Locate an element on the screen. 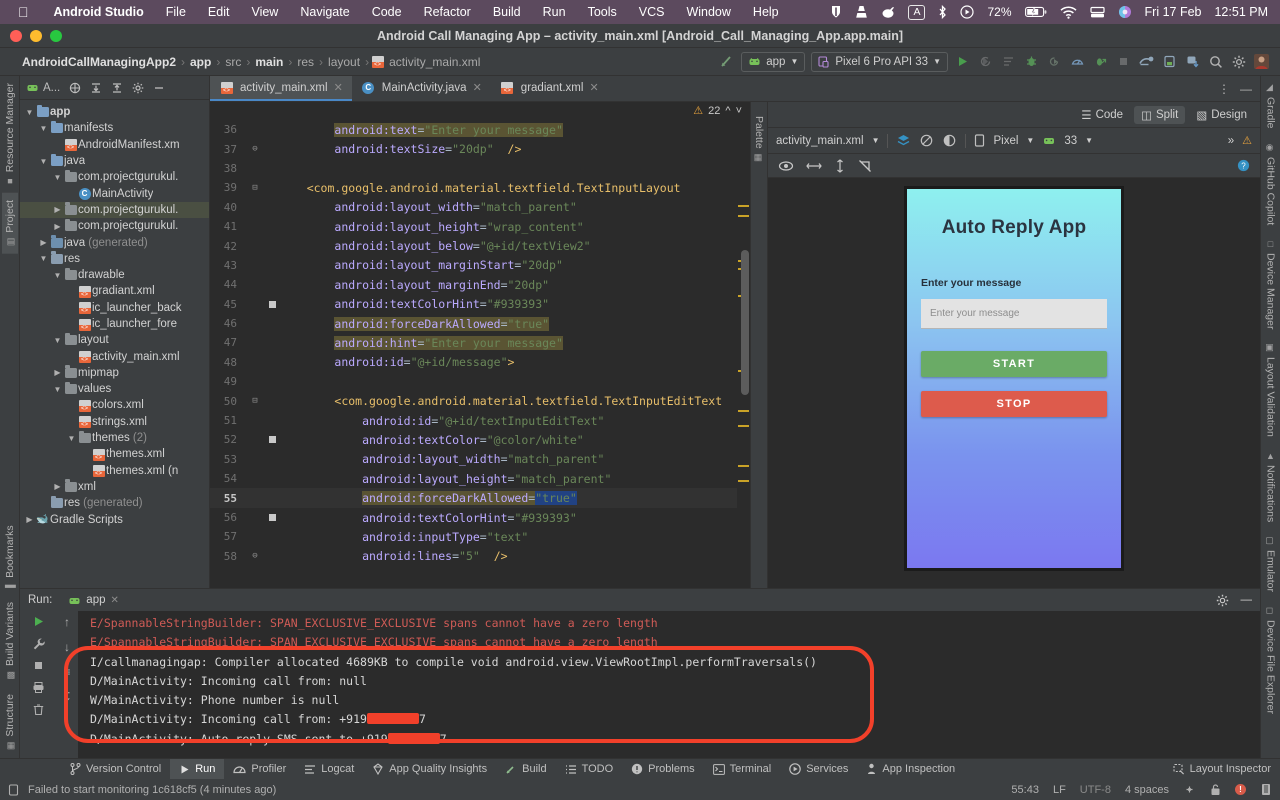  mode-split: ◫ Split is located at coordinates (1160, 114).